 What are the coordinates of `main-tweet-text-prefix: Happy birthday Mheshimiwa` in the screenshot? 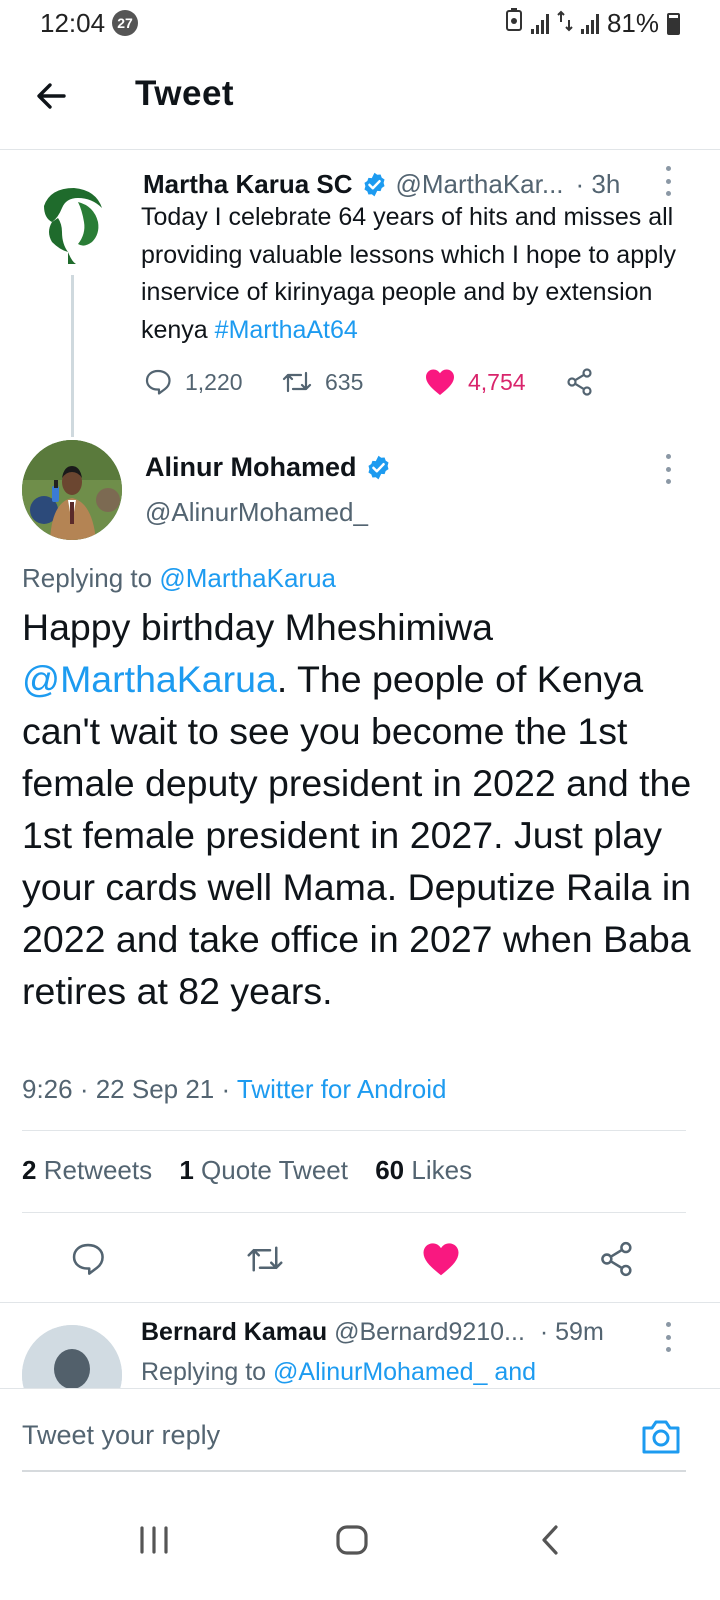 It's located at (258, 627).